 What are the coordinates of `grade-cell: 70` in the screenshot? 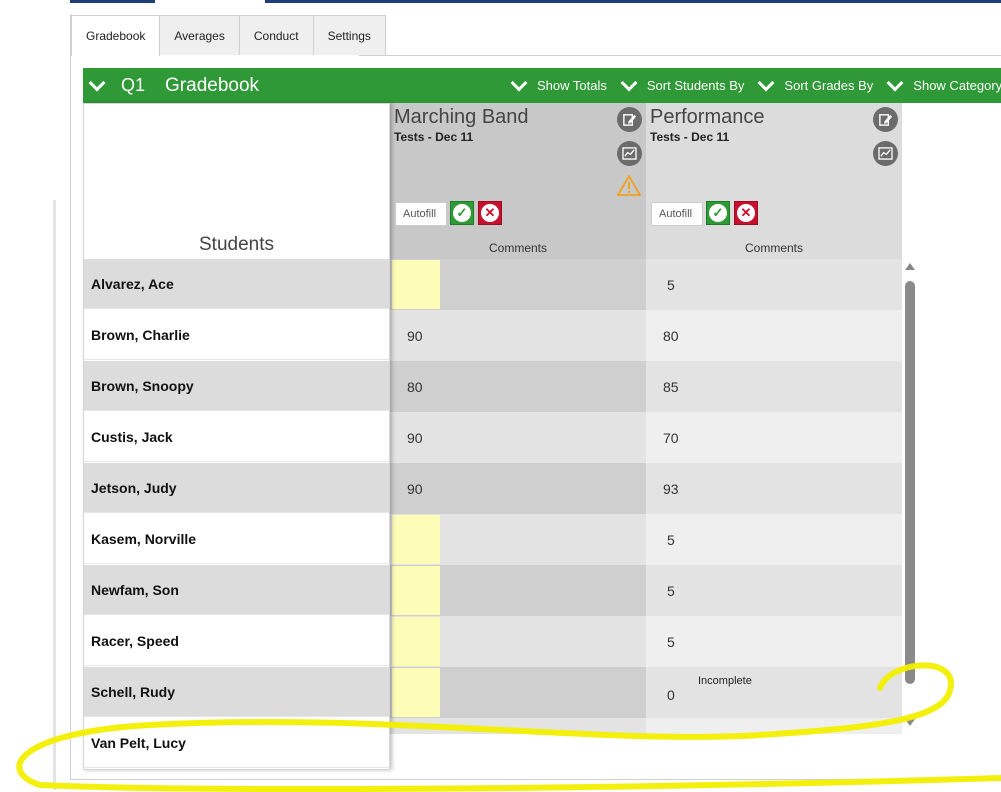 It's located at (671, 438).